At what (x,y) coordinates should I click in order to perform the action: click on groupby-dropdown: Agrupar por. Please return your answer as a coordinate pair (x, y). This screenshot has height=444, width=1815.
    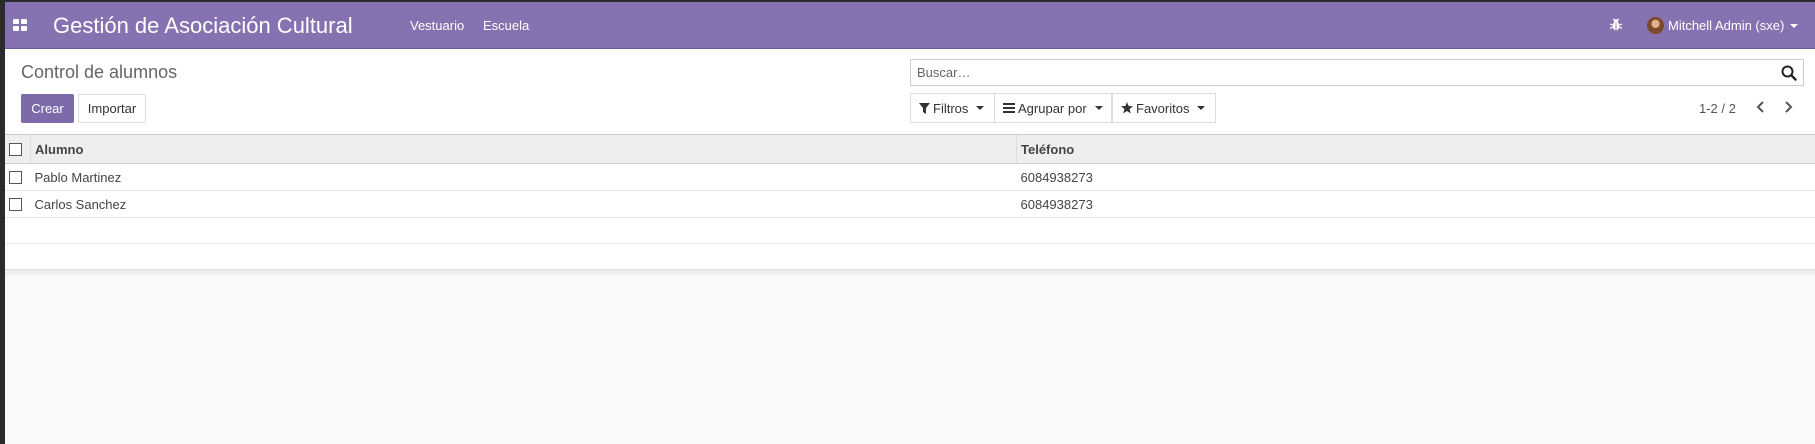
    Looking at the image, I should click on (1053, 108).